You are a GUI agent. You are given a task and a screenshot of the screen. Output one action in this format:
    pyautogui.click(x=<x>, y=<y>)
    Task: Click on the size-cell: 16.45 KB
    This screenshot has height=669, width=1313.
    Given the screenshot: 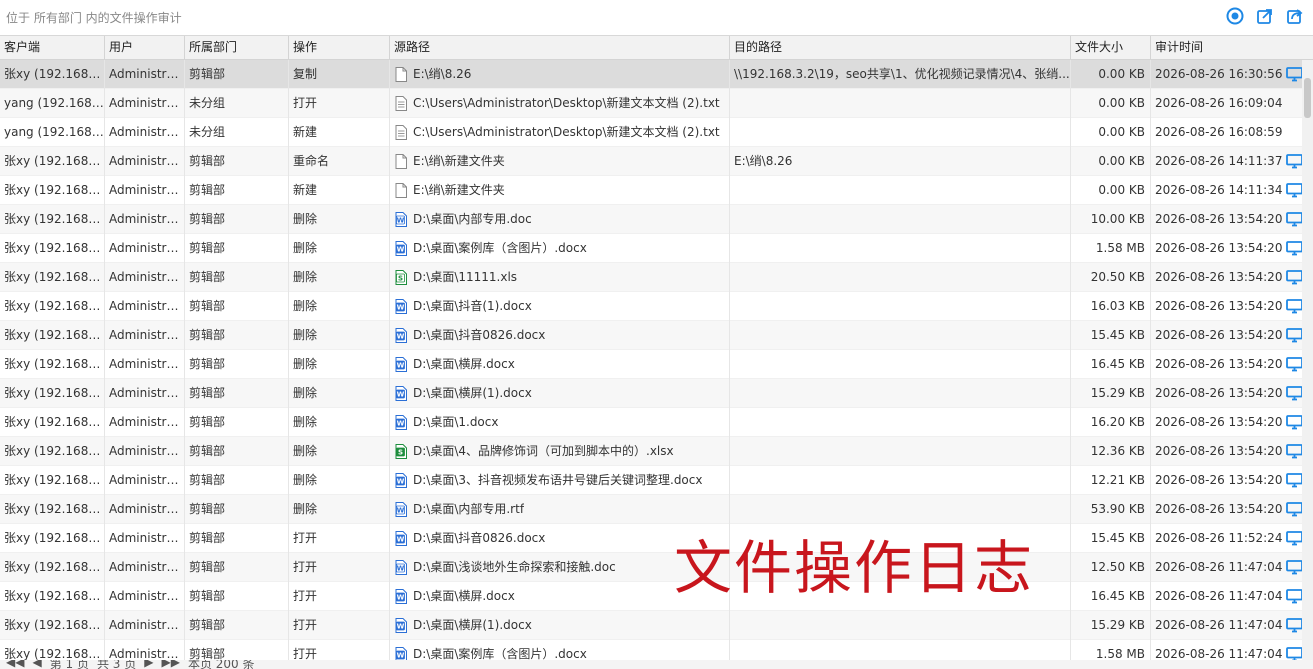 What is the action you would take?
    pyautogui.click(x=1111, y=364)
    